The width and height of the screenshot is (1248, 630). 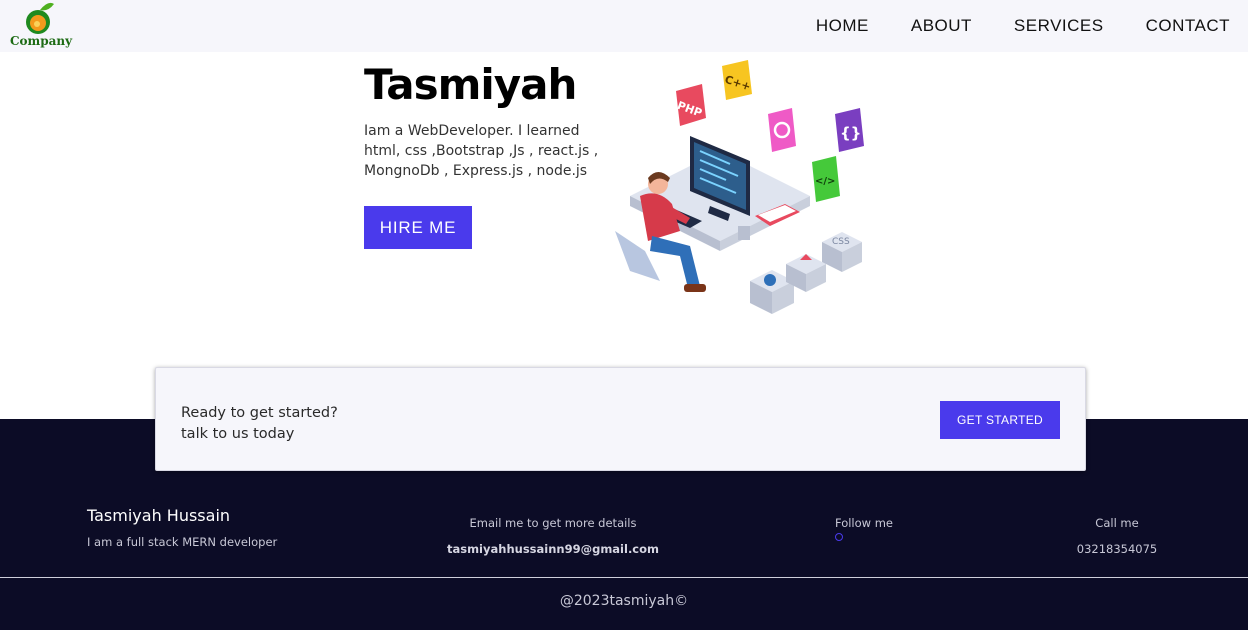 I want to click on email-label: Email me to get more details, so click(x=553, y=523).